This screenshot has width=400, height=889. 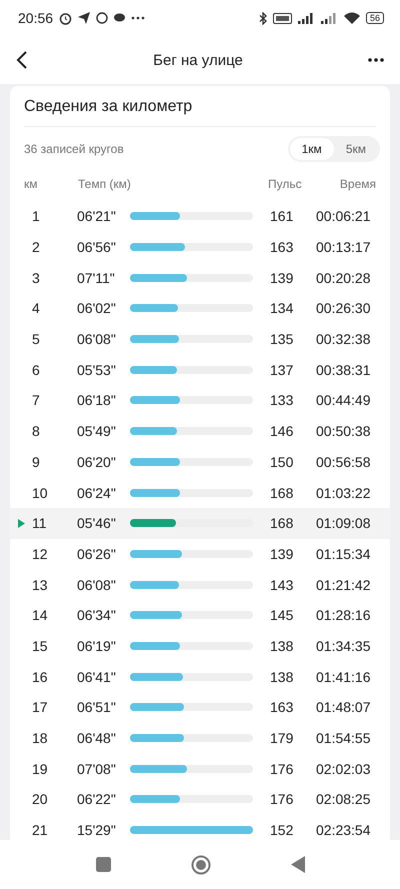 I want to click on km-cell-text: 17, so click(x=40, y=707).